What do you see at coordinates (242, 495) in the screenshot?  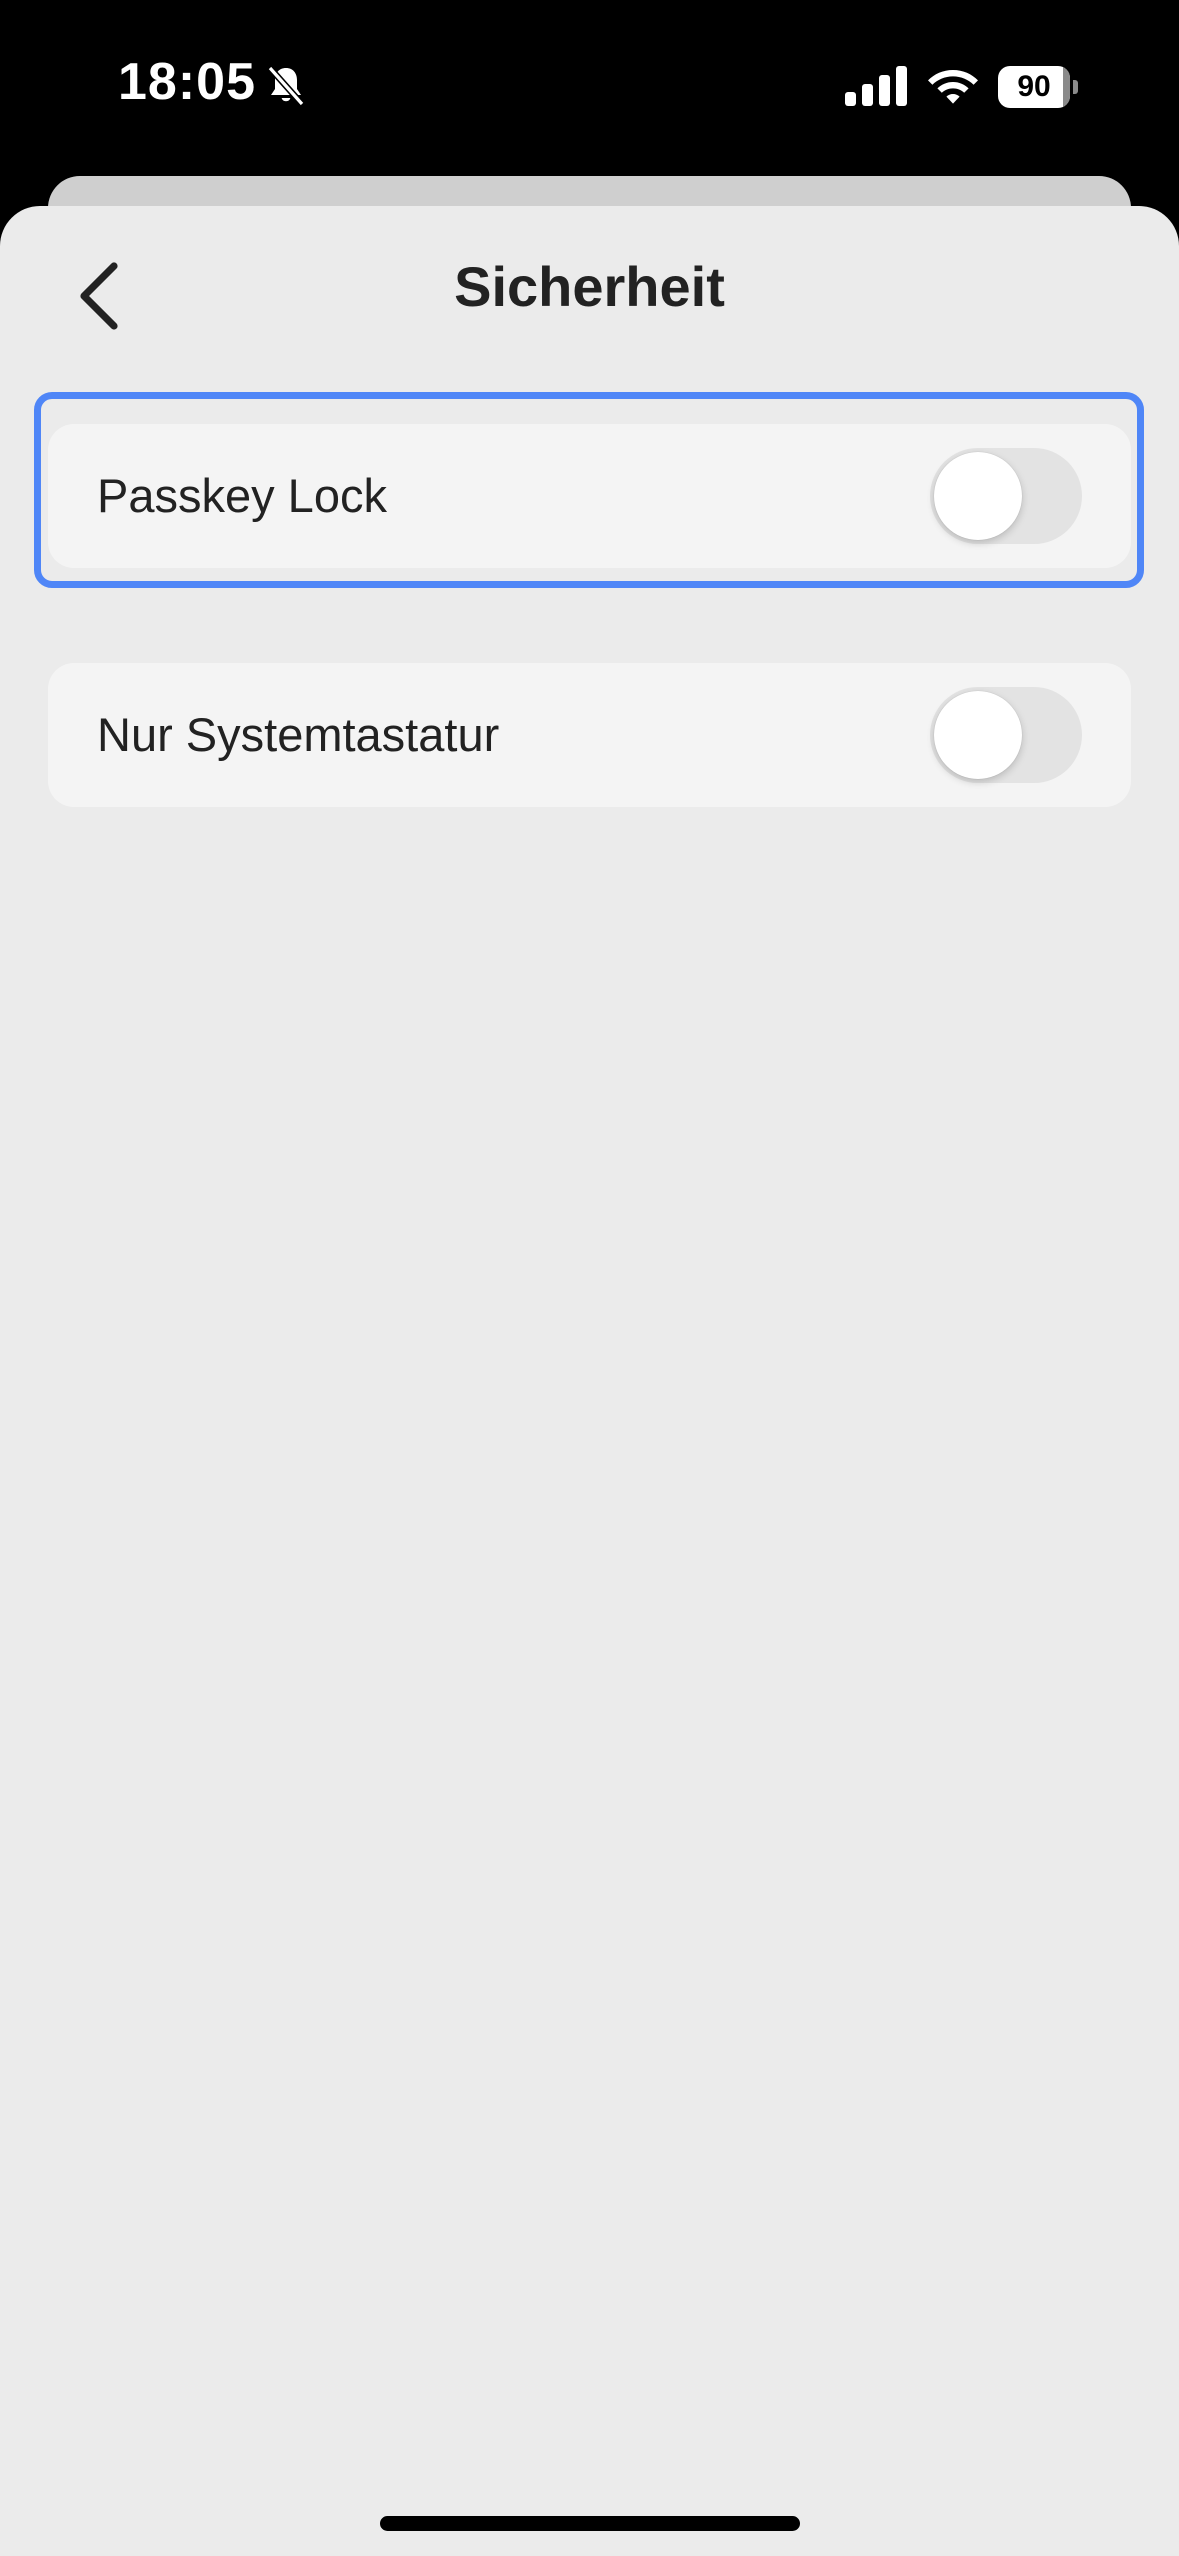 I see `setting-label: Passkey Lock` at bounding box center [242, 495].